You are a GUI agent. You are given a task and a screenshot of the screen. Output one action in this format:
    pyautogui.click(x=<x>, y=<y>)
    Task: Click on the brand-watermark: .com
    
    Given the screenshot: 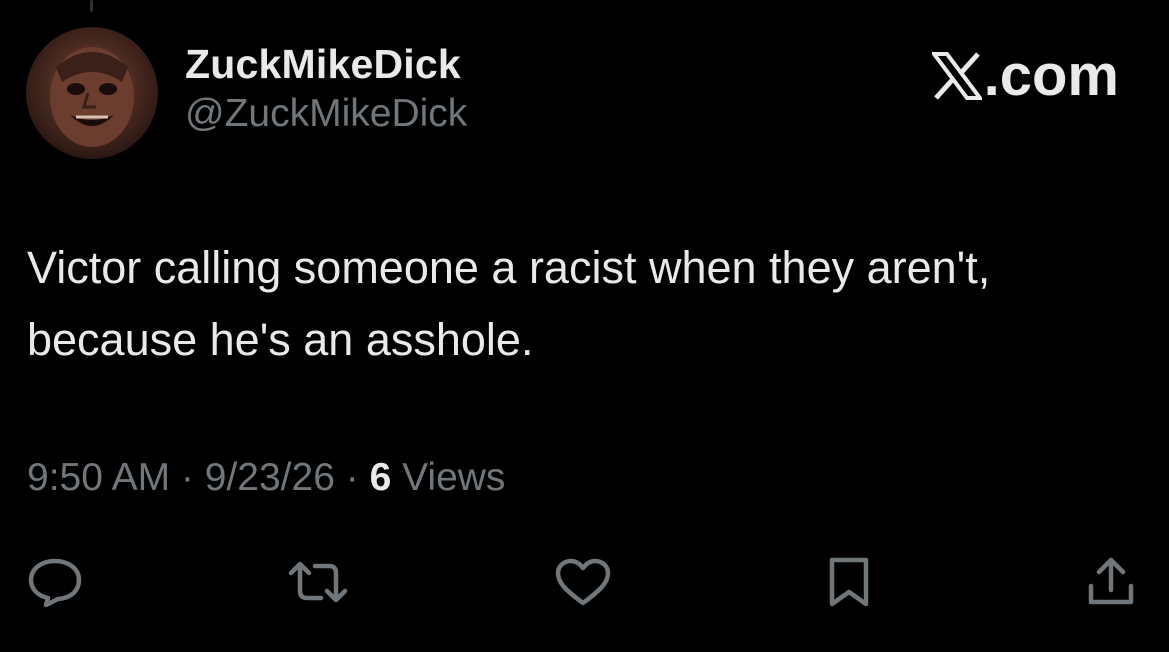 What is the action you would take?
    pyautogui.click(x=1025, y=75)
    